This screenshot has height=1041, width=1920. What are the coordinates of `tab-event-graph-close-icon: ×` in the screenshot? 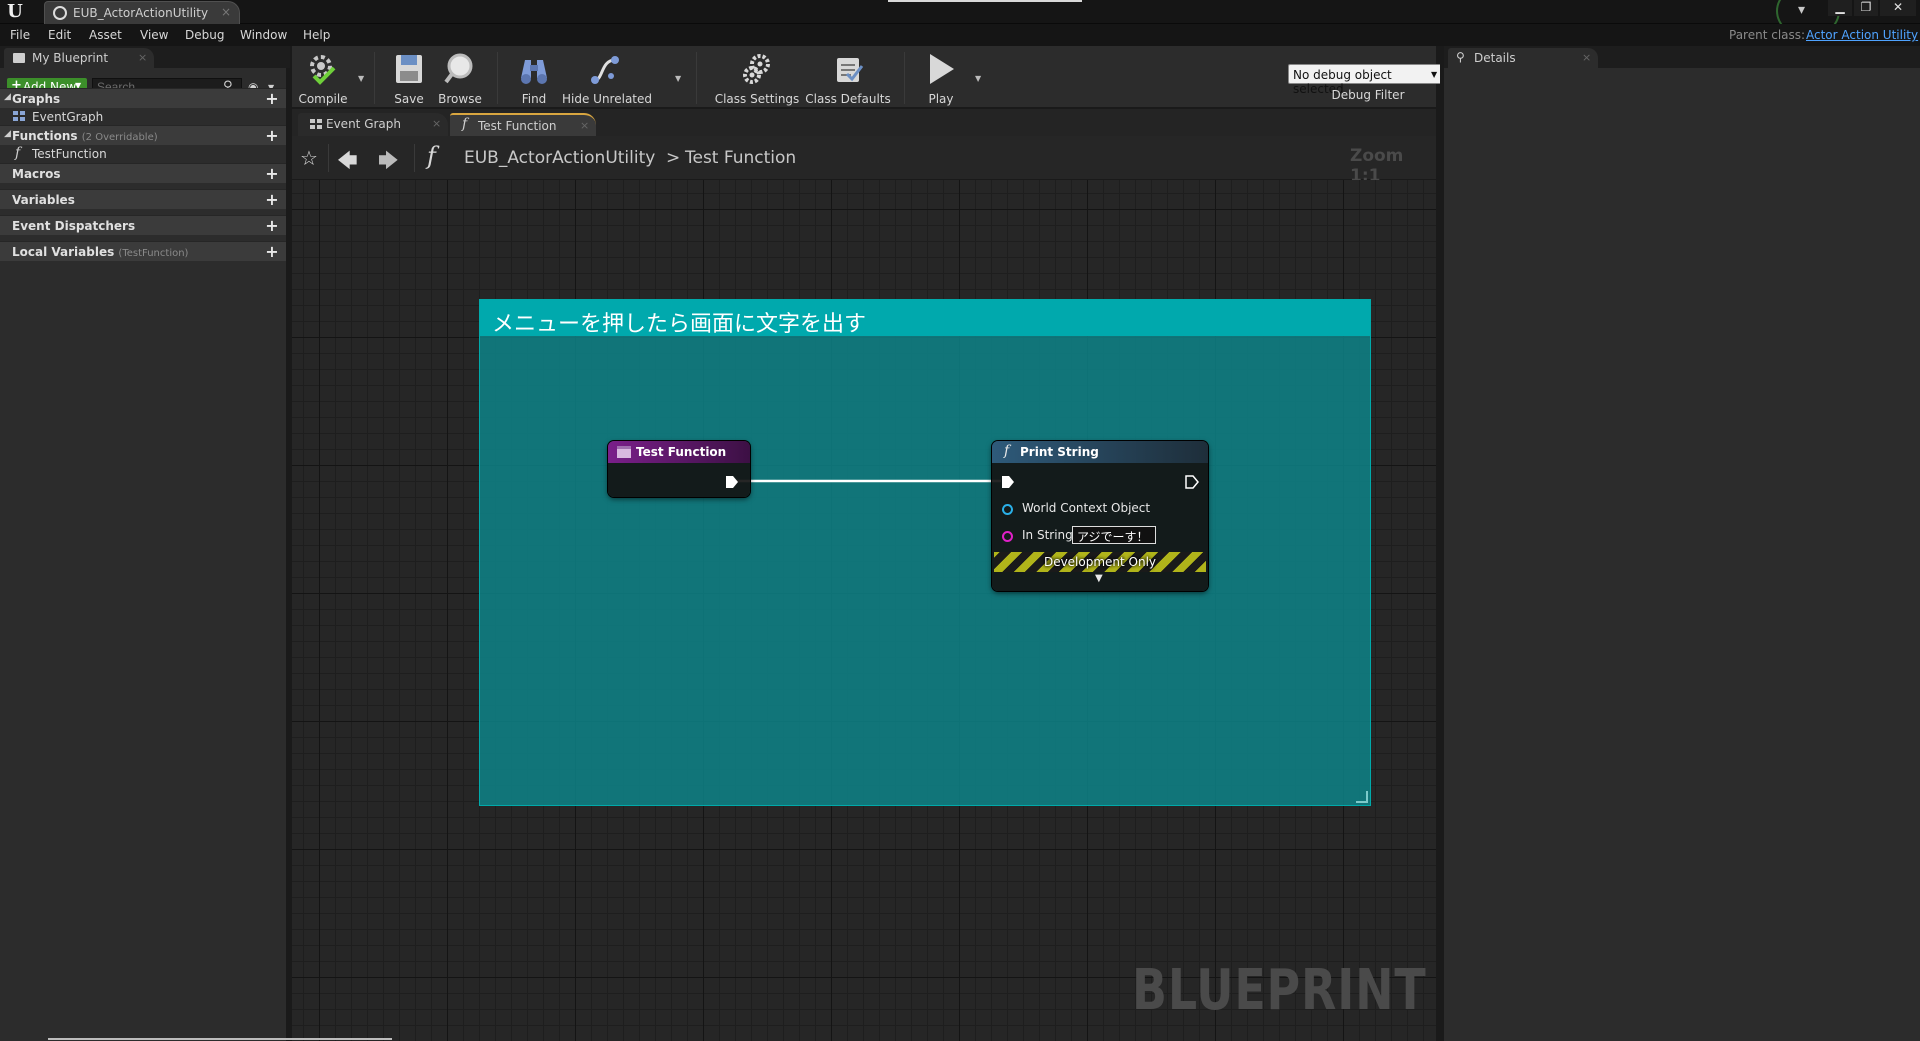 It's located at (436, 123).